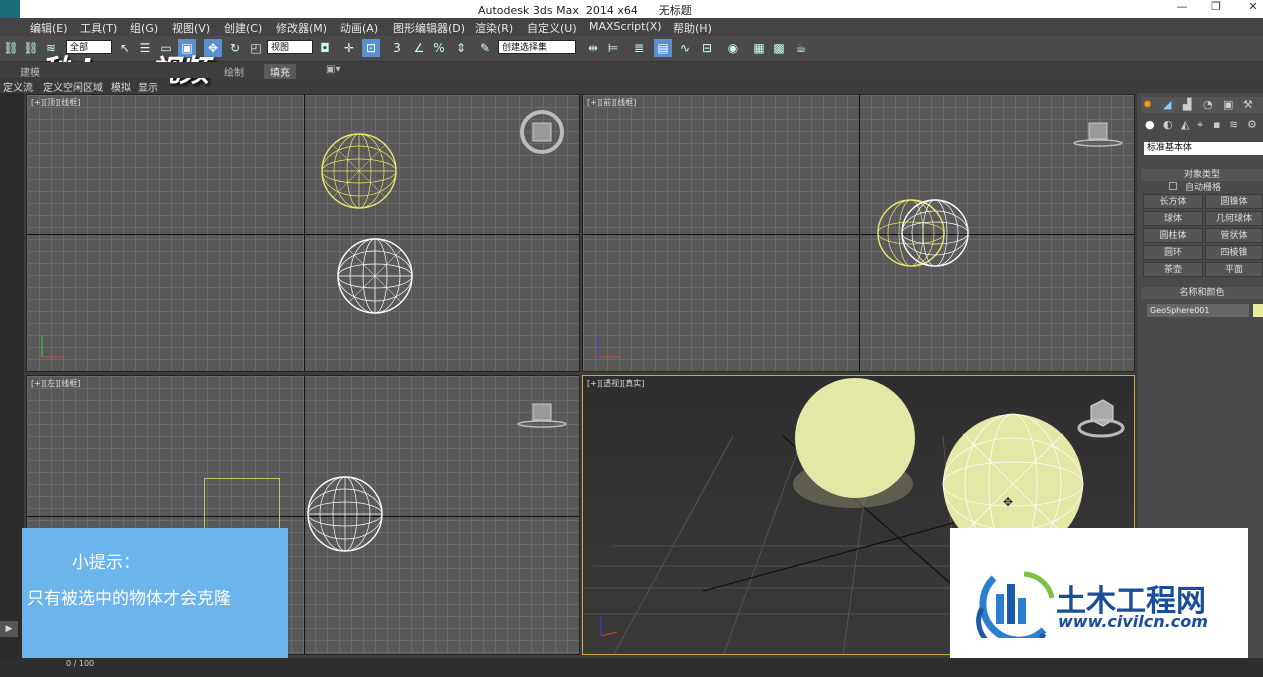 This screenshot has height=677, width=1263. What do you see at coordinates (631, 70) in the screenshot?
I see `ribbon-bar: 建模 绘制 填充 ▣▾` at bounding box center [631, 70].